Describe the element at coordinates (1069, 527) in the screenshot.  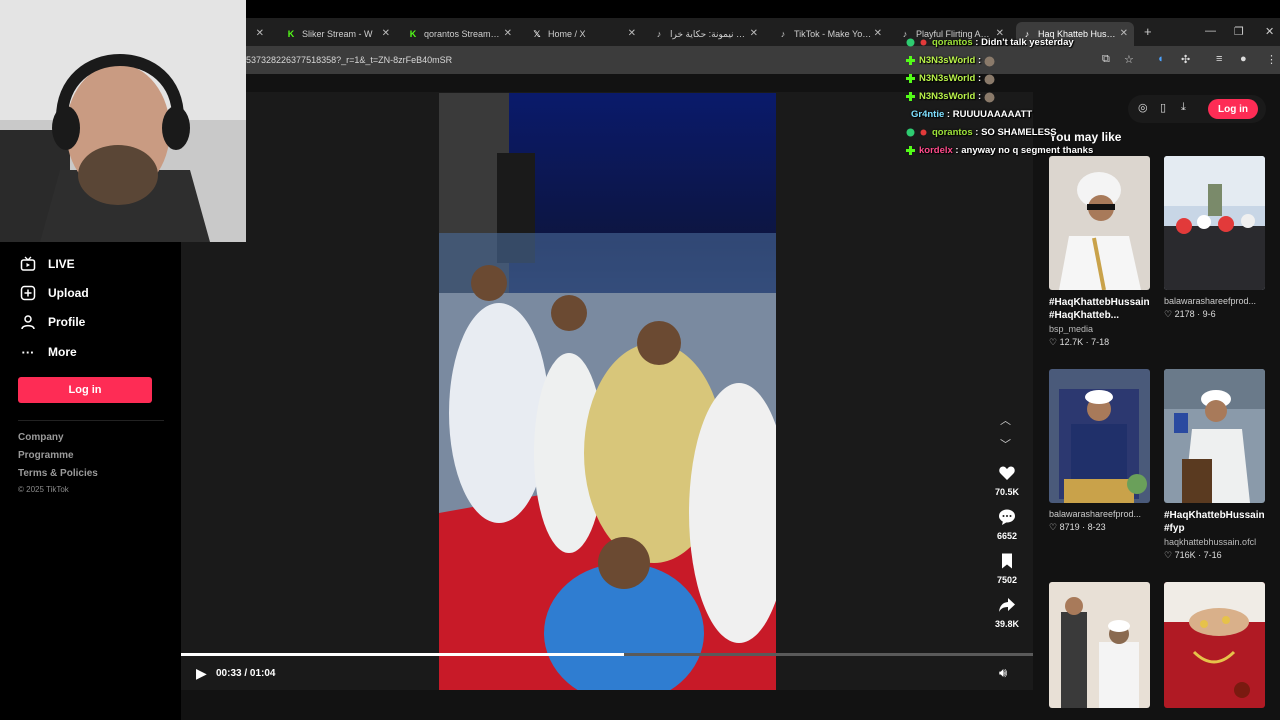
I see `card-likes: 8719` at that location.